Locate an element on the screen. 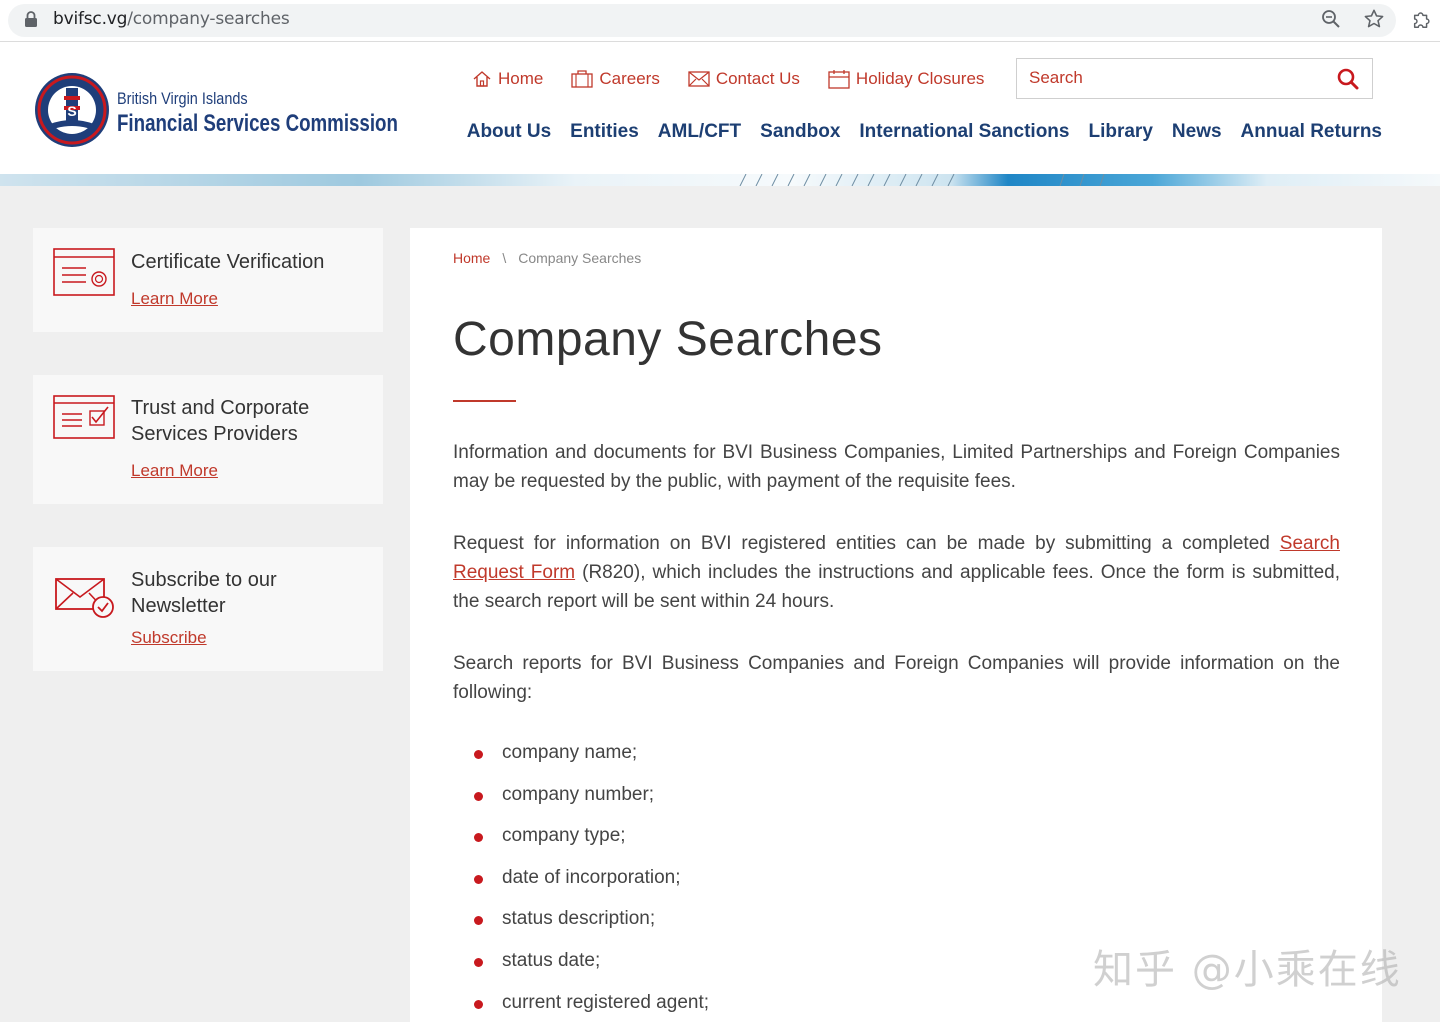  calendar-icon is located at coordinates (839, 79).